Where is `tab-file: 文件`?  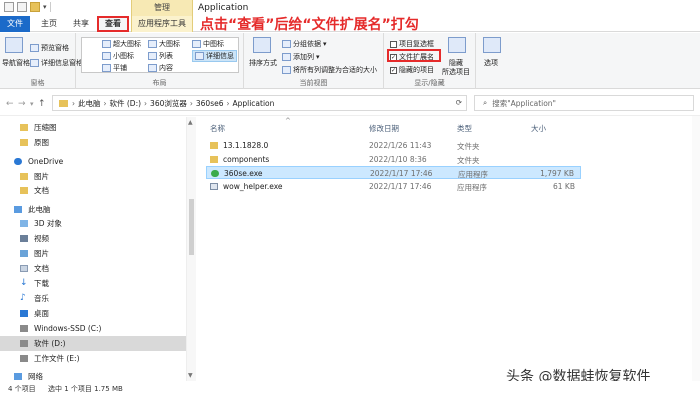 tab-file: 文件 is located at coordinates (15, 24).